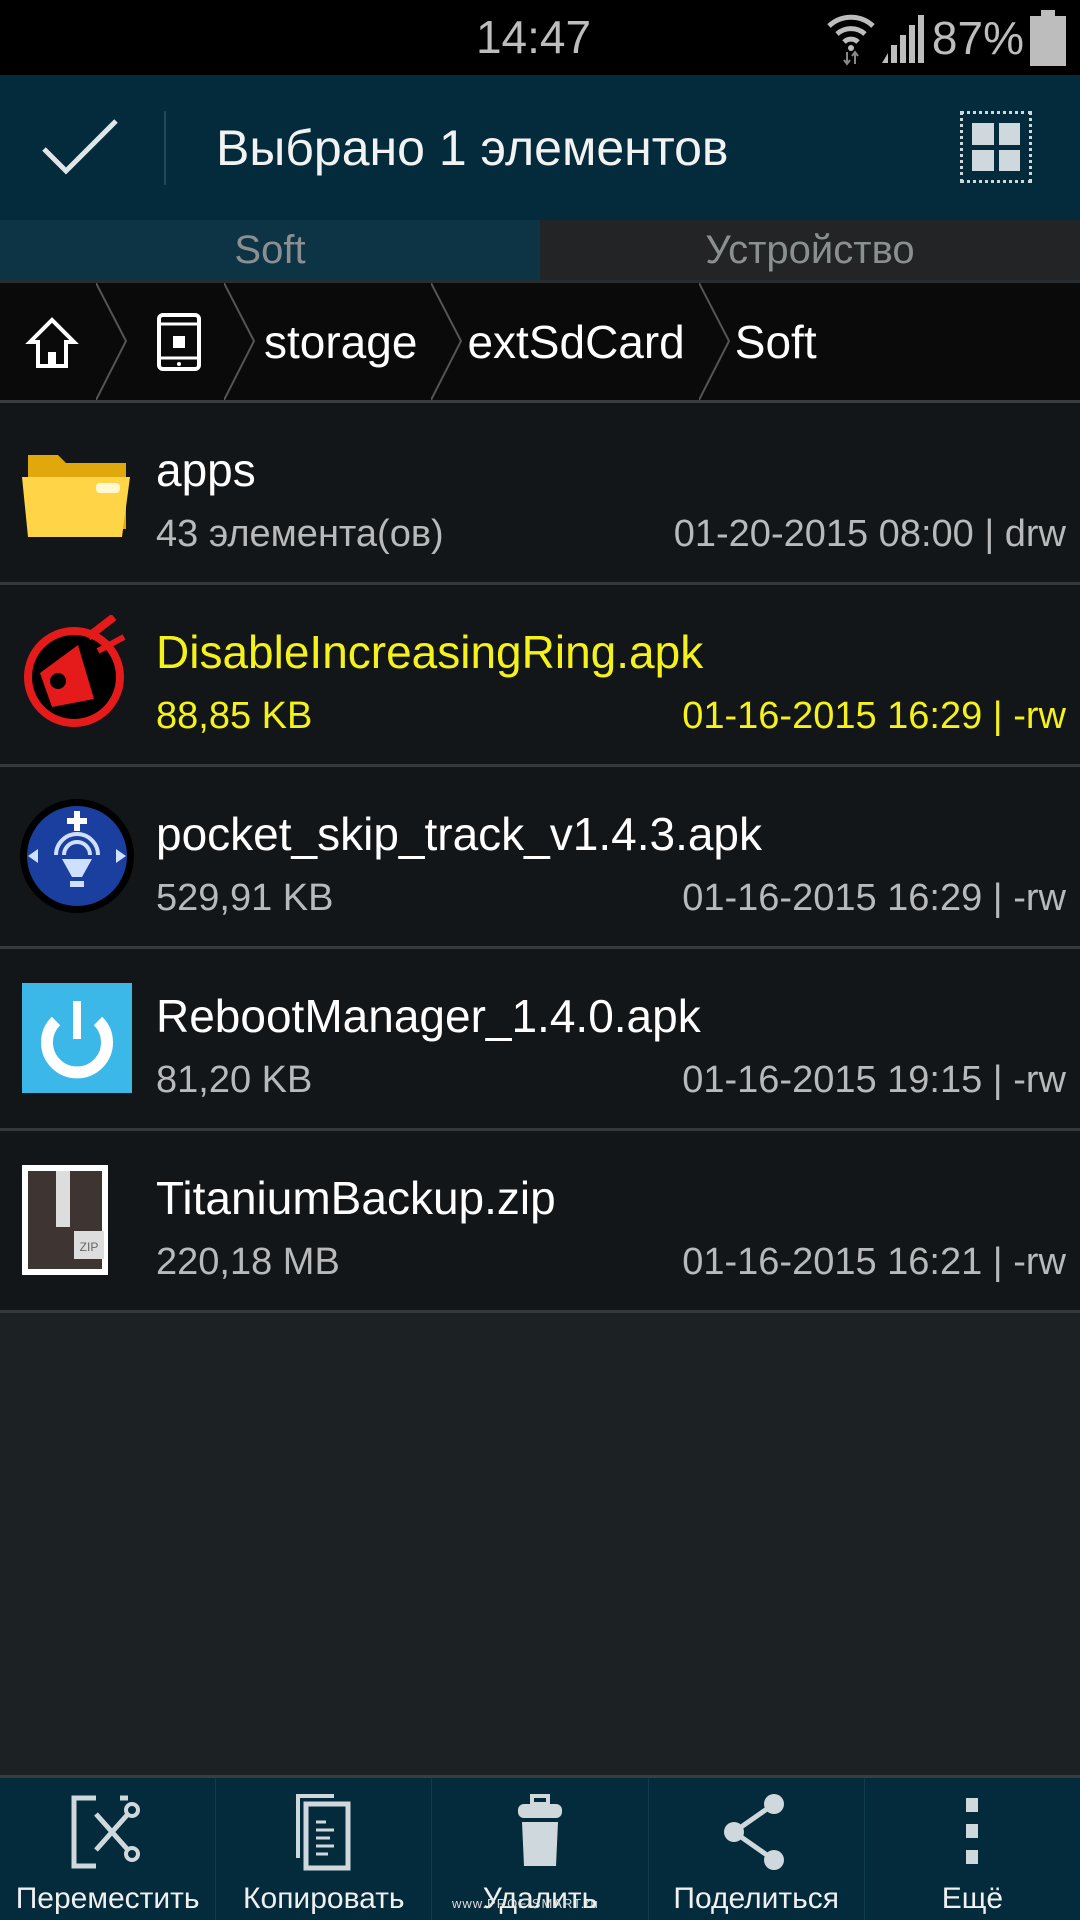 This screenshot has width=1080, height=1920. I want to click on battery-icon, so click(1048, 38).